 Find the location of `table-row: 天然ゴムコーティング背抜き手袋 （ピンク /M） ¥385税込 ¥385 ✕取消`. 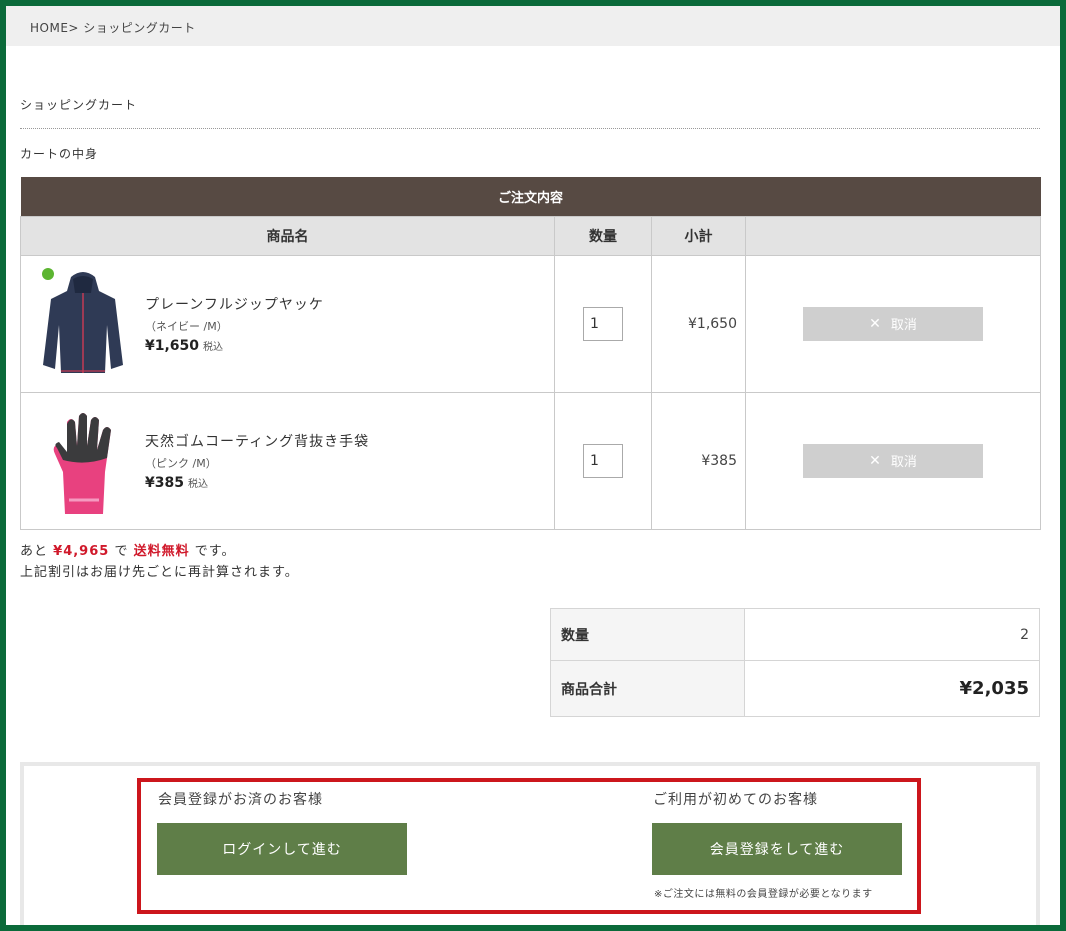

table-row: 天然ゴムコーティング背抜き手袋 （ピンク /M） ¥385税込 ¥385 ✕取消 is located at coordinates (531, 460).